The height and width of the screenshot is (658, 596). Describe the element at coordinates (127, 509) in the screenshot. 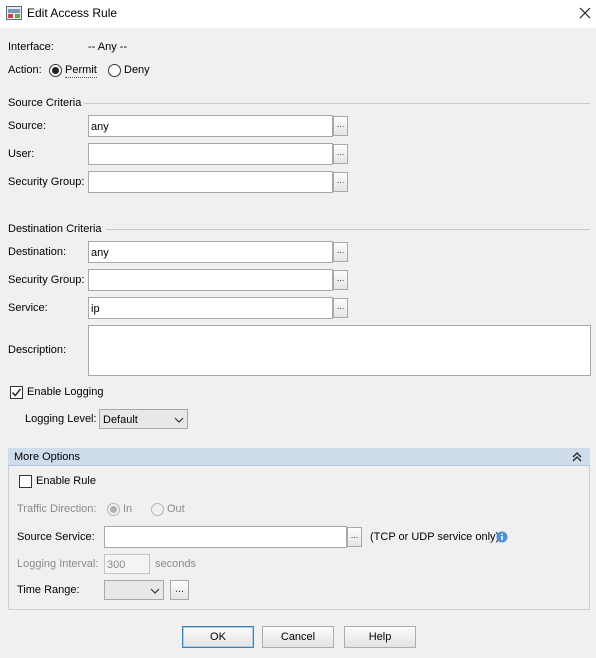

I see `direction-in-label: In` at that location.